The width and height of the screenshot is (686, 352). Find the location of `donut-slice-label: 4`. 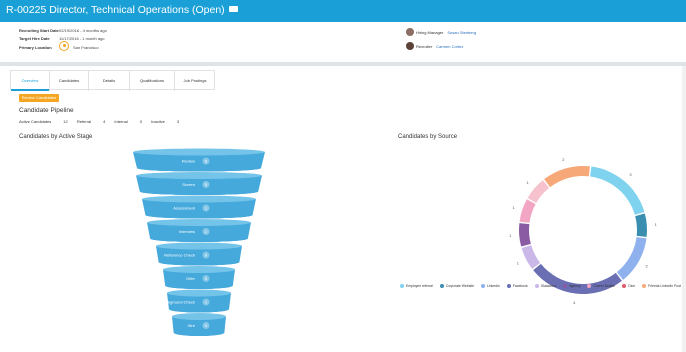

donut-slice-label: 4 is located at coordinates (574, 302).